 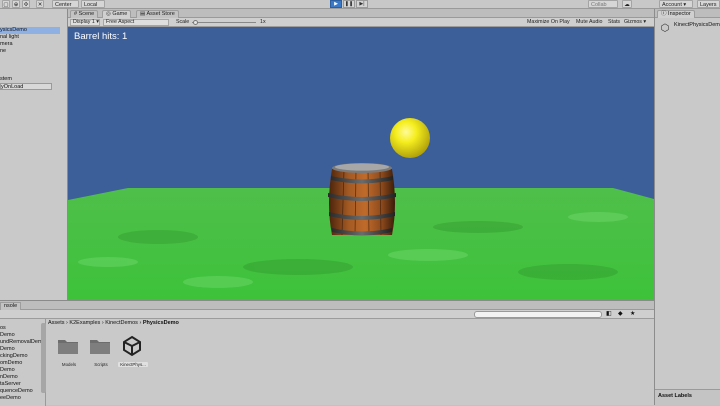 What do you see at coordinates (21, 328) in the screenshot?
I see `tree-item: os` at bounding box center [21, 328].